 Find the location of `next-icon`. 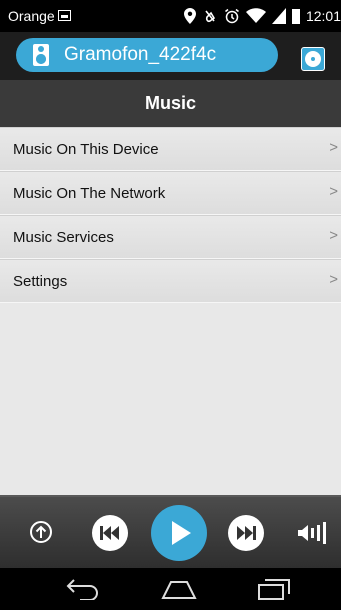

next-icon is located at coordinates (246, 533).